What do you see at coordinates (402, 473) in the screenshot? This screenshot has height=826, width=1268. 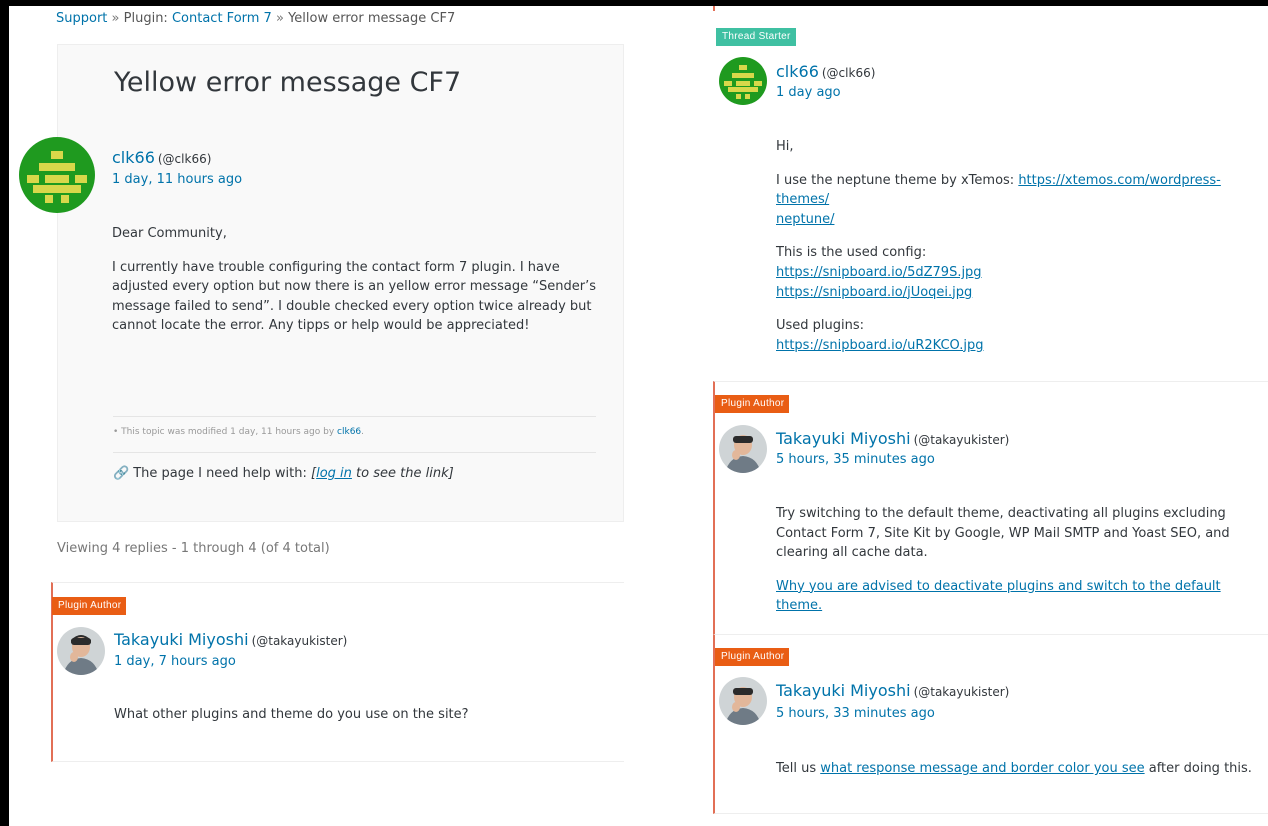 I see `help-link-rest: to see the link]` at bounding box center [402, 473].